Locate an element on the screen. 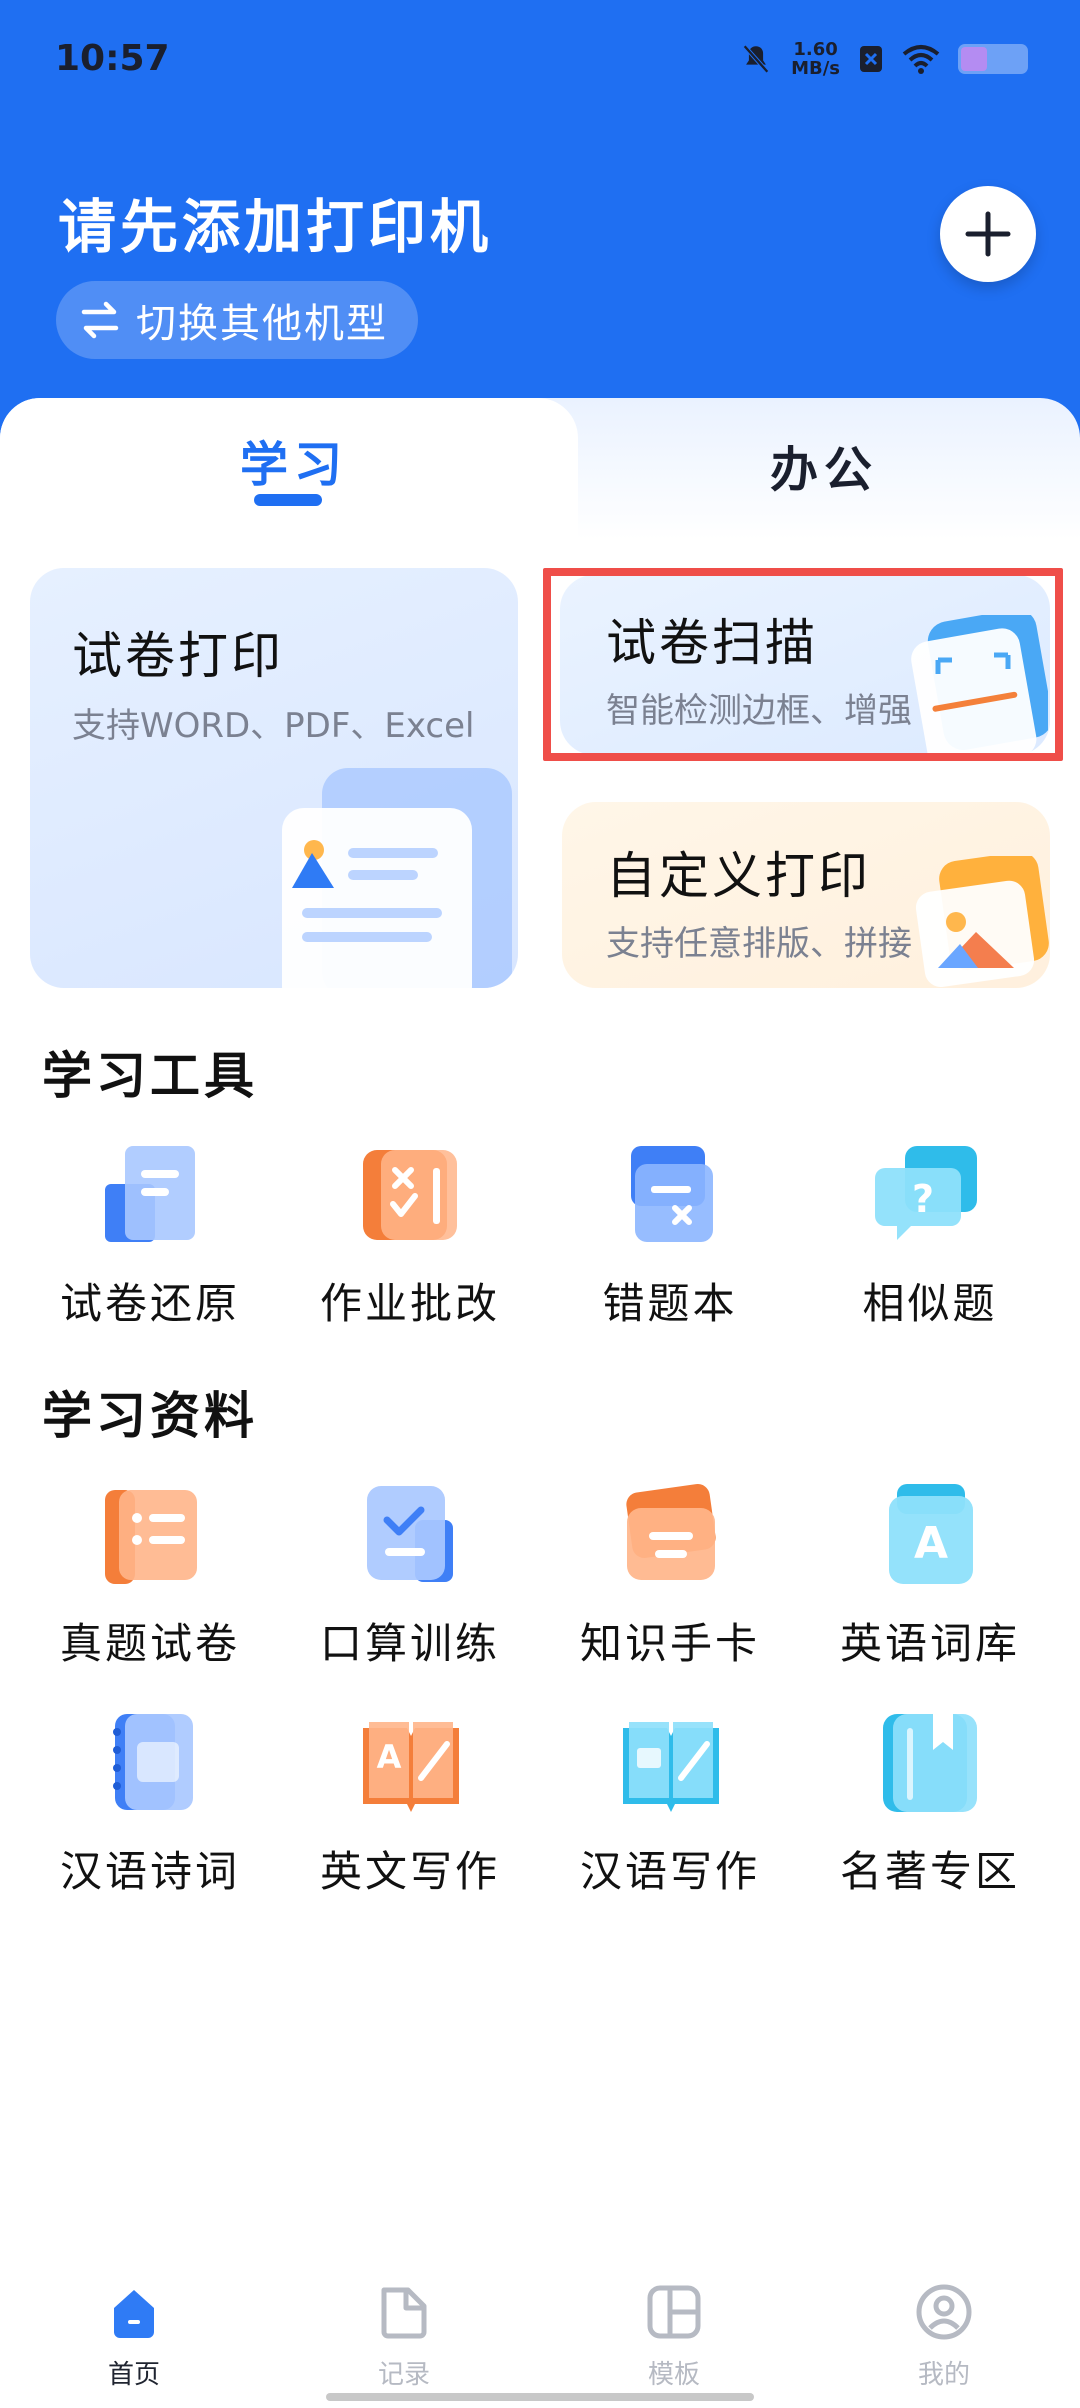  grid-item-english-vocab: A 英语词库 is located at coordinates (930, 1575).